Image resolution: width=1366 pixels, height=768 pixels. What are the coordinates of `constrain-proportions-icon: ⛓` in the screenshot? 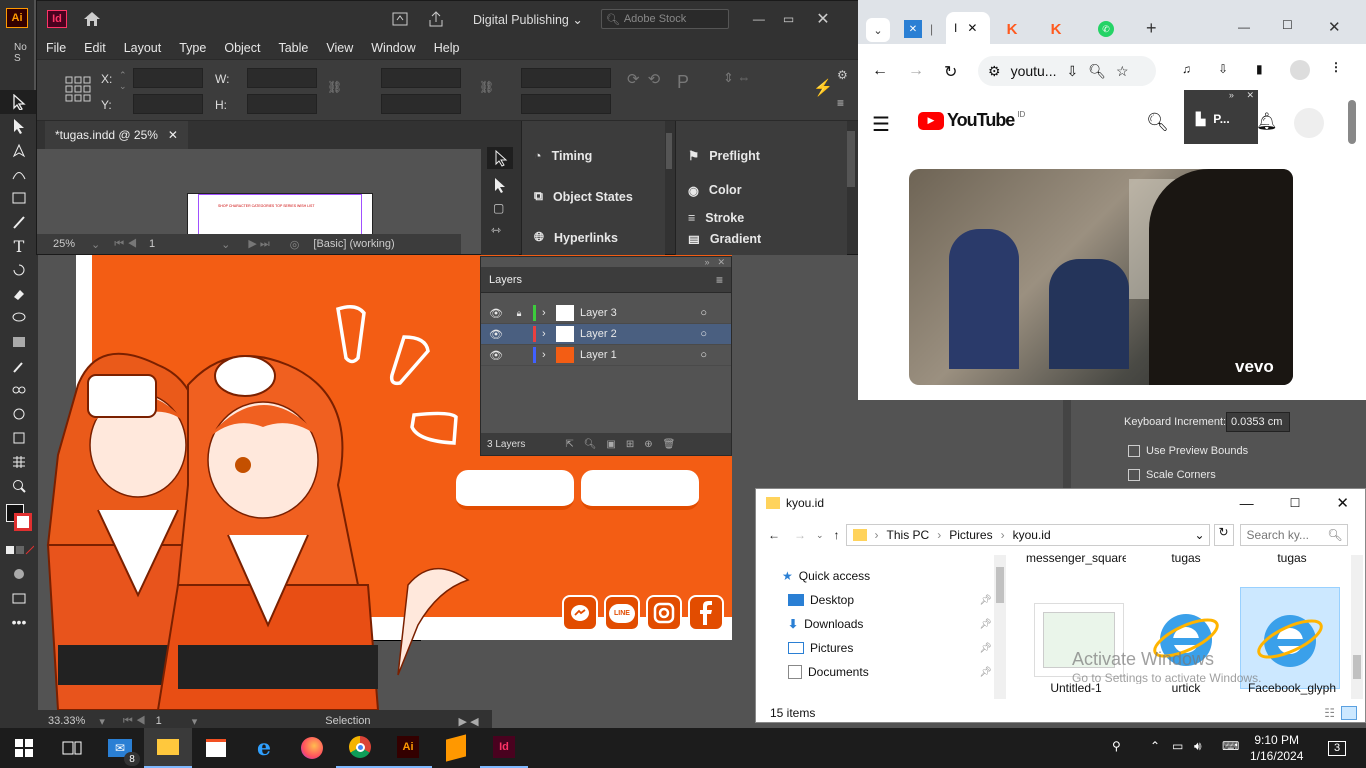 It's located at (334, 87).